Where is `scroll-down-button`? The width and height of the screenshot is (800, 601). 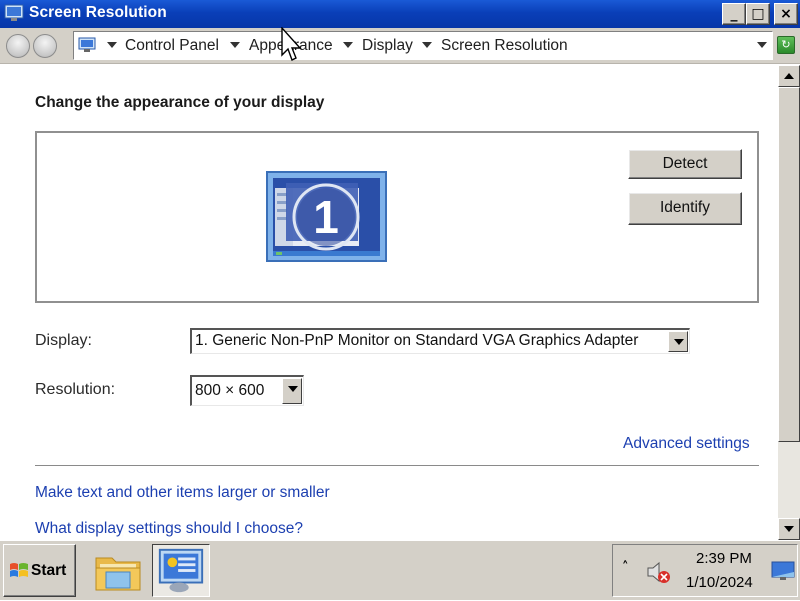 scroll-down-button is located at coordinates (789, 529).